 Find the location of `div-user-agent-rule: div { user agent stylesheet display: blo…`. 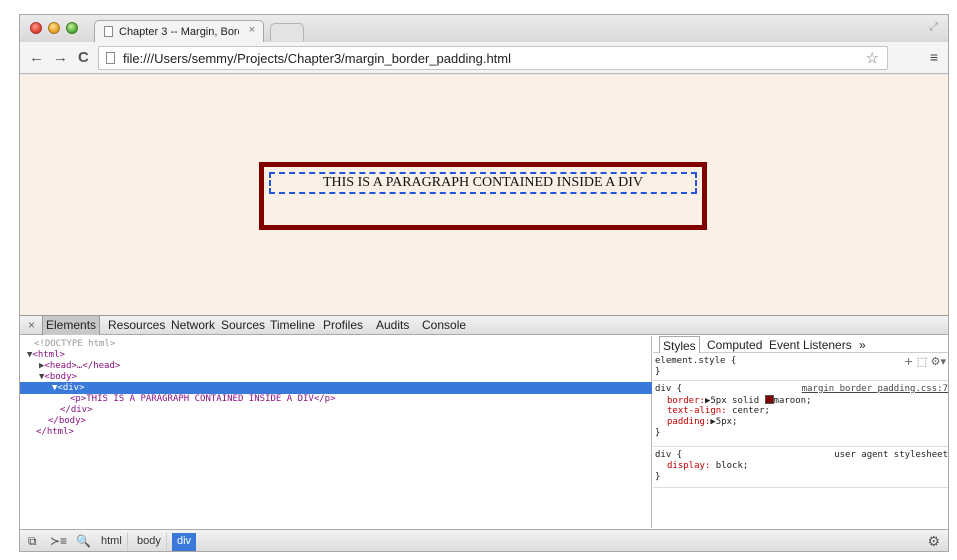

div-user-agent-rule: div { user agent stylesheet display: blo… is located at coordinates (800, 468).